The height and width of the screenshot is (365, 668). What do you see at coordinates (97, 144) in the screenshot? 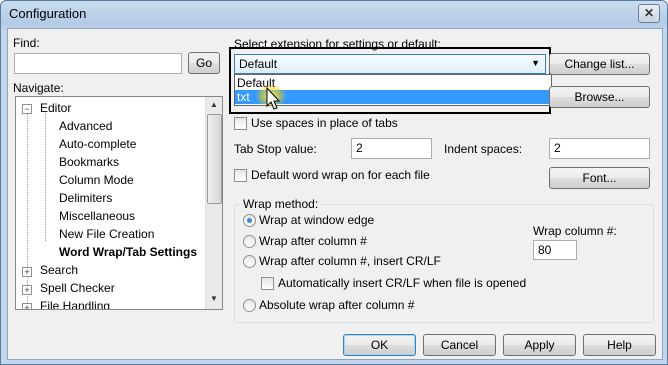
I see `tree-item-auto-complete: Auto-complete` at bounding box center [97, 144].